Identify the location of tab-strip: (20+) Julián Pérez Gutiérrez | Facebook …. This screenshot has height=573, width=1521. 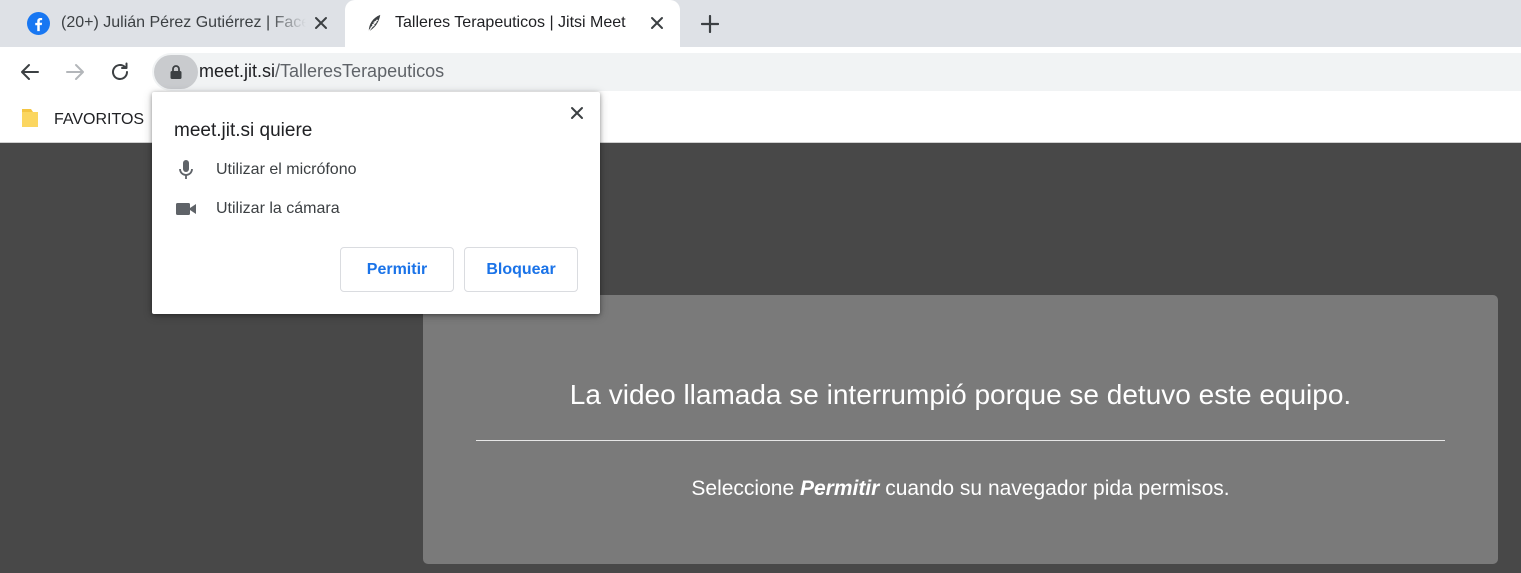
(760, 23).